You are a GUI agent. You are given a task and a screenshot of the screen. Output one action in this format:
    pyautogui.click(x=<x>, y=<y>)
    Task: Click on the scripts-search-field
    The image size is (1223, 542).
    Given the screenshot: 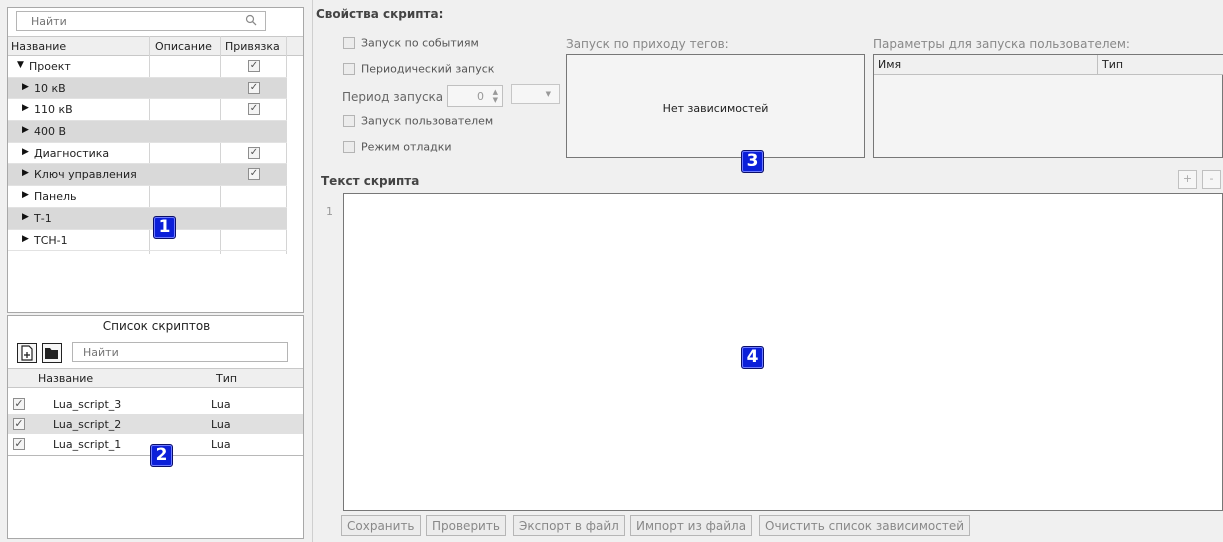 What is the action you would take?
    pyautogui.click(x=180, y=352)
    